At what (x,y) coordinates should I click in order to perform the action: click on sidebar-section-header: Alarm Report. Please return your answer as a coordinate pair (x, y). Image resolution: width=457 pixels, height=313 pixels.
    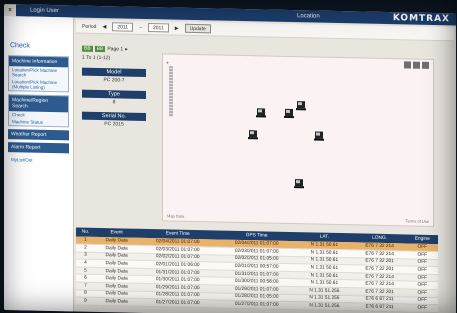
    Looking at the image, I should click on (38, 148).